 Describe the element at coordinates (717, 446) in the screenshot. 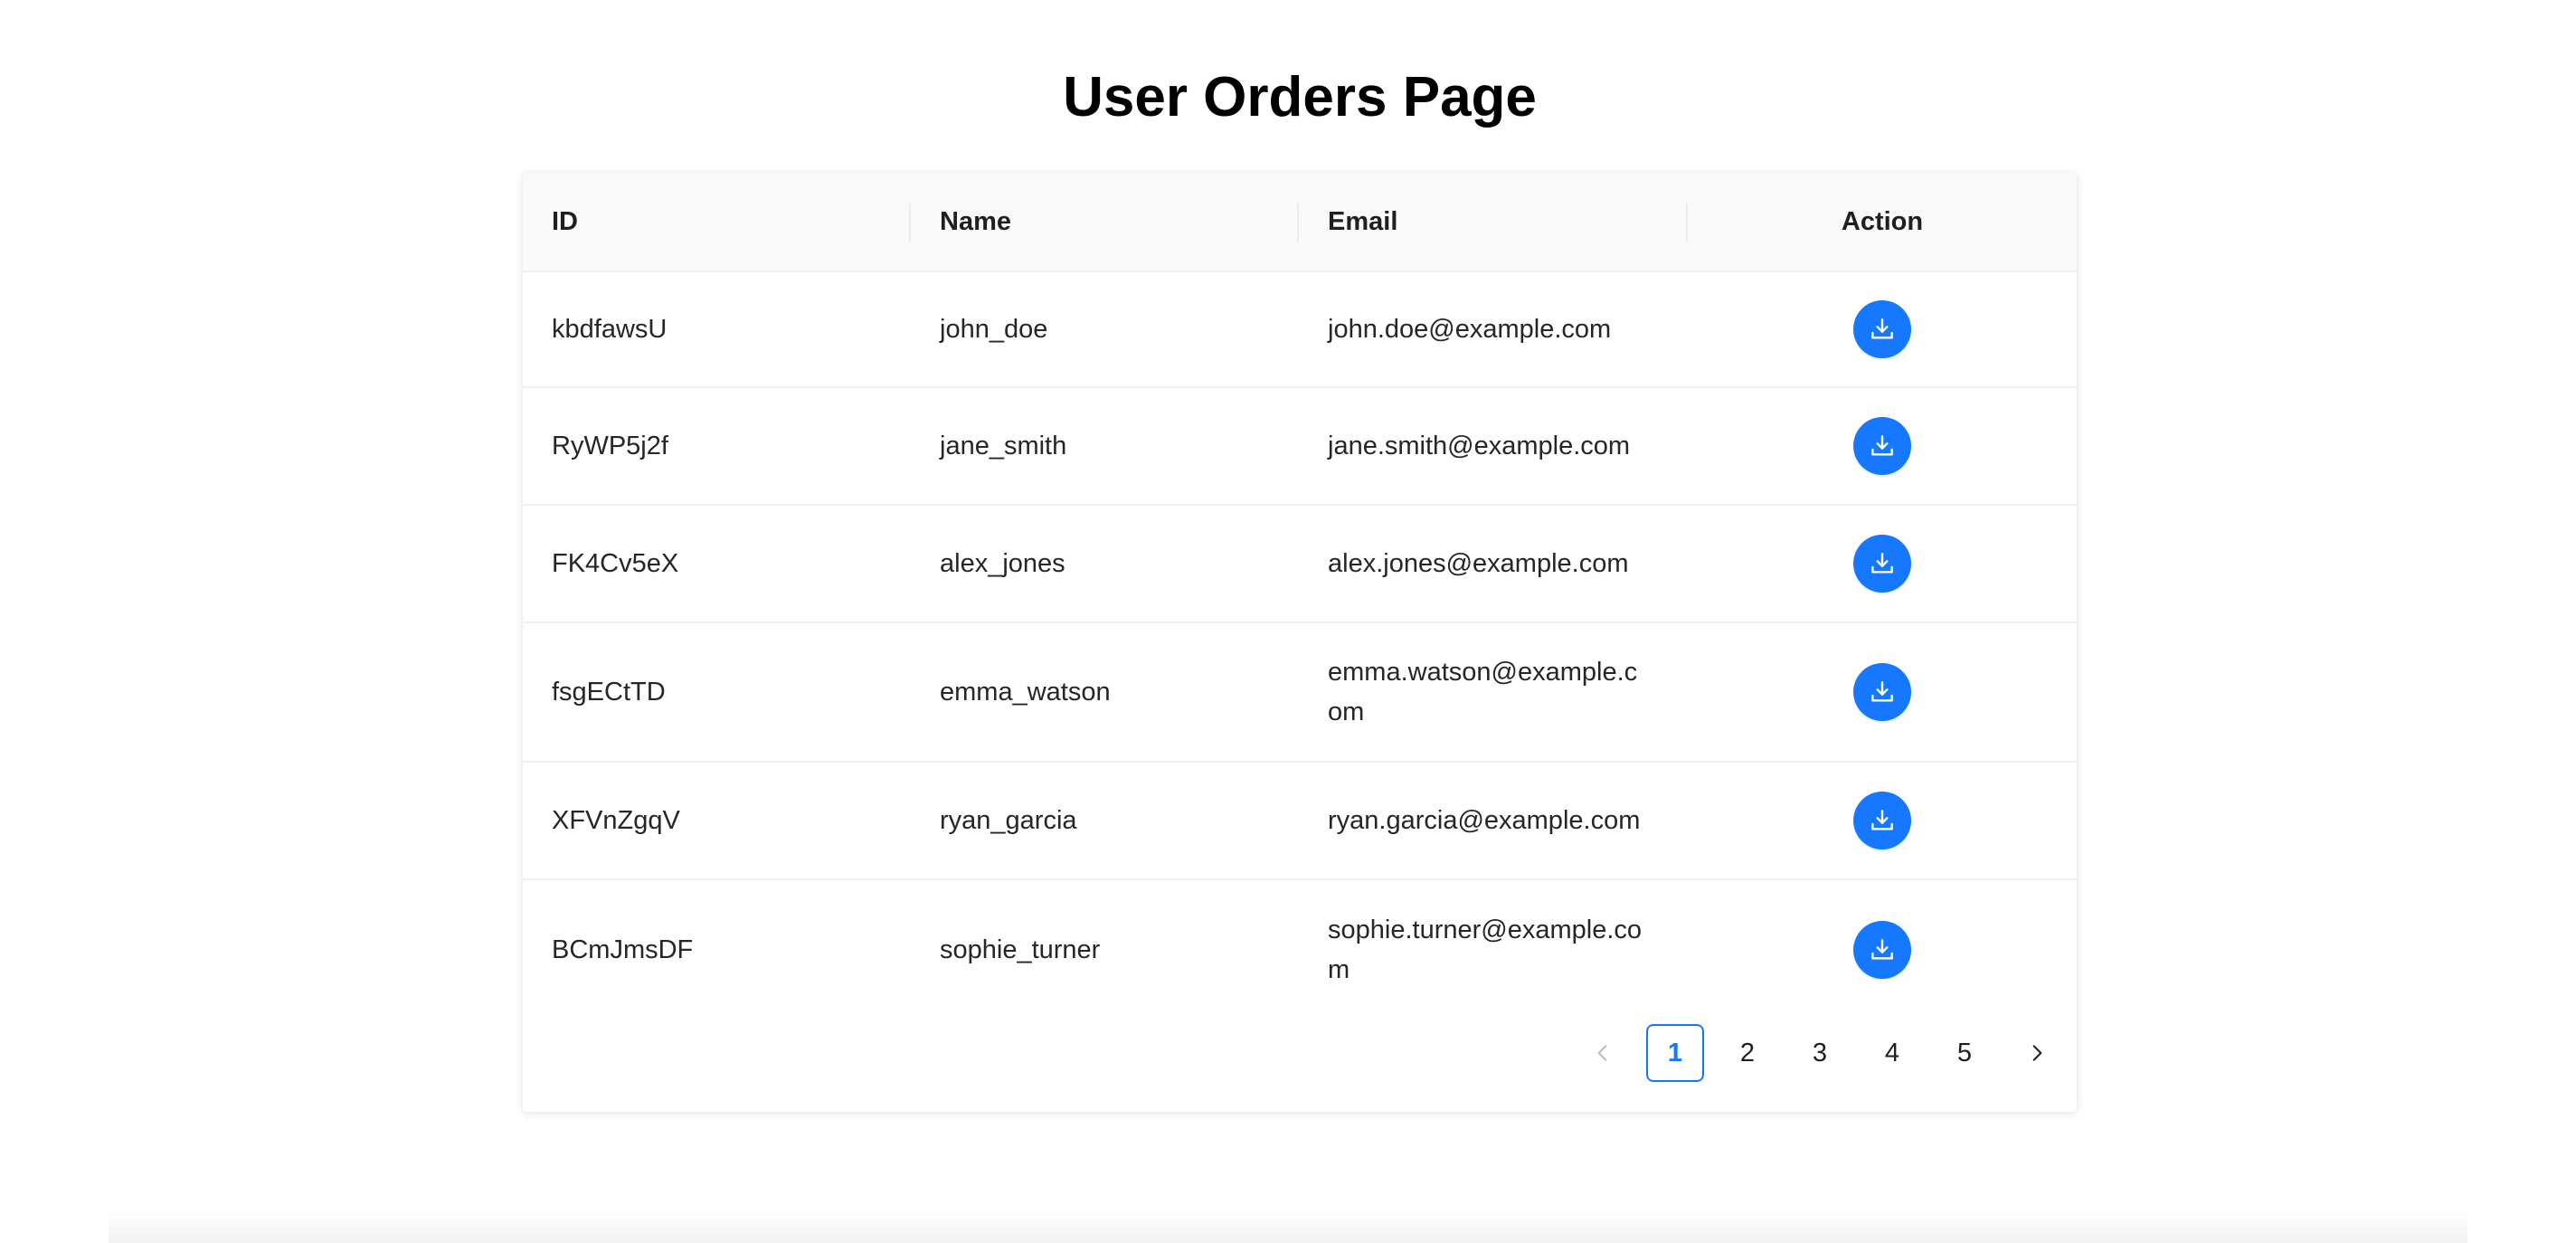

I see `cell-id: RyWP5j2f` at that location.